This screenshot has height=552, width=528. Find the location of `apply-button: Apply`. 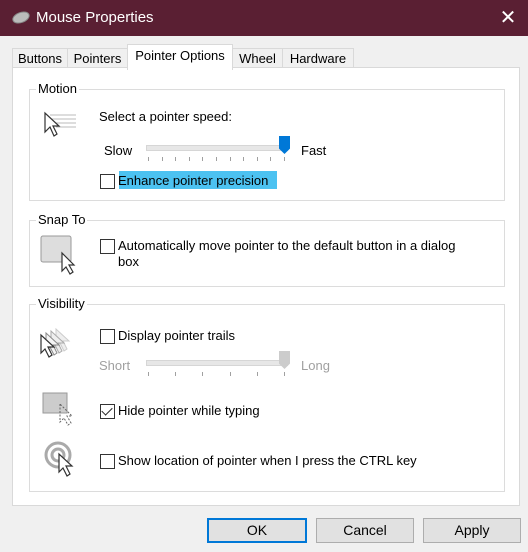

apply-button: Apply is located at coordinates (472, 530).